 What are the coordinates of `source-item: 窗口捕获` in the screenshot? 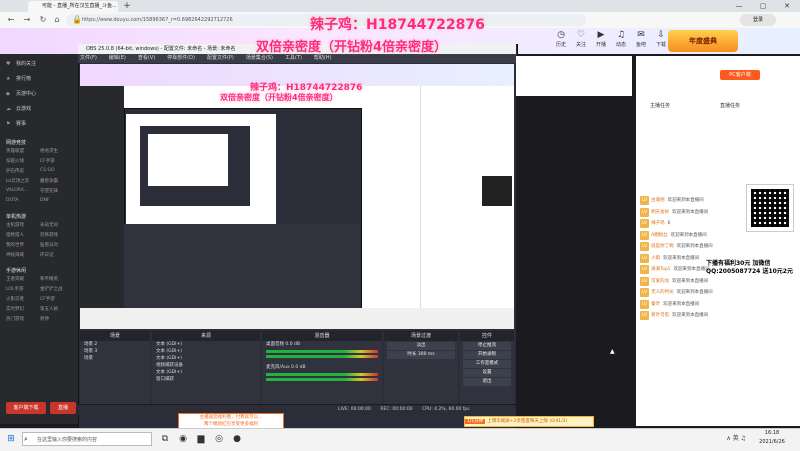 It's located at (206, 379).